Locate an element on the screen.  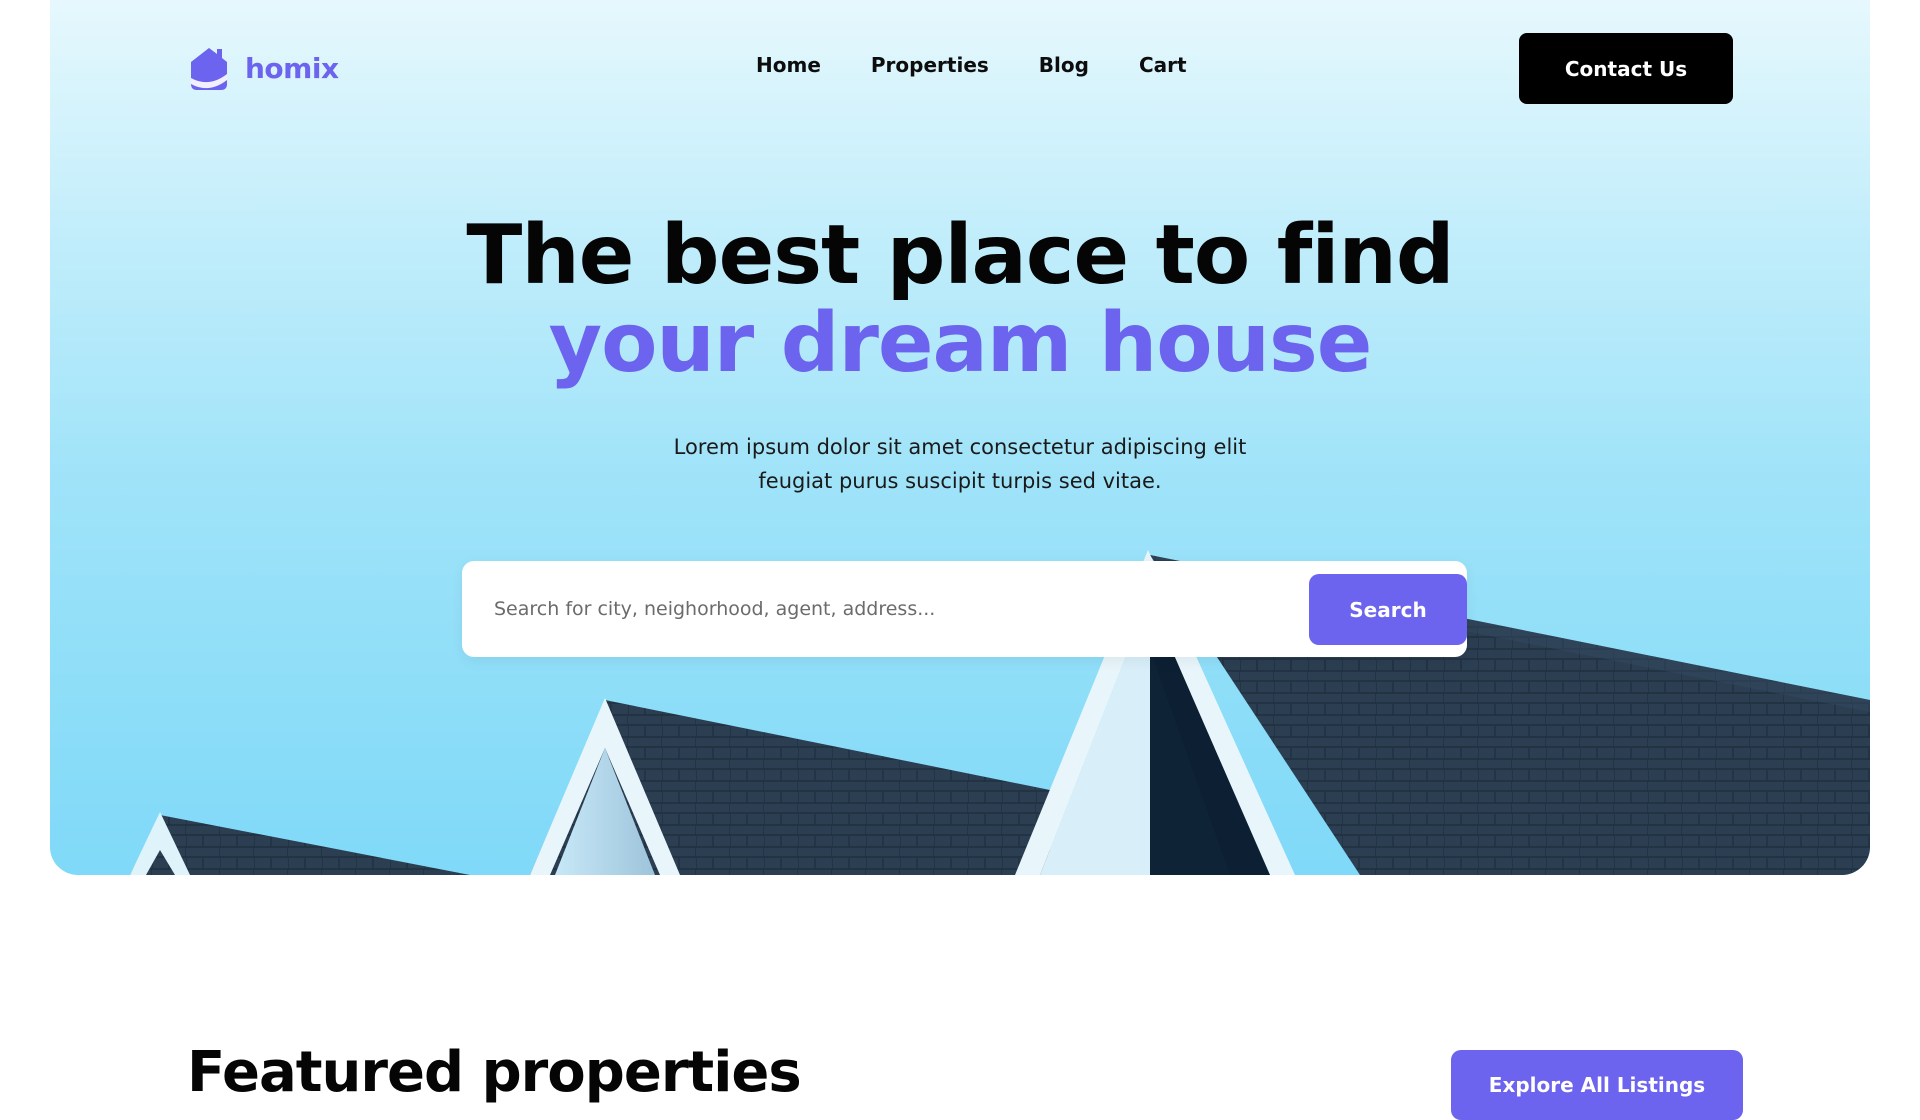
nav-item-cart: Cart is located at coordinates (1163, 65).